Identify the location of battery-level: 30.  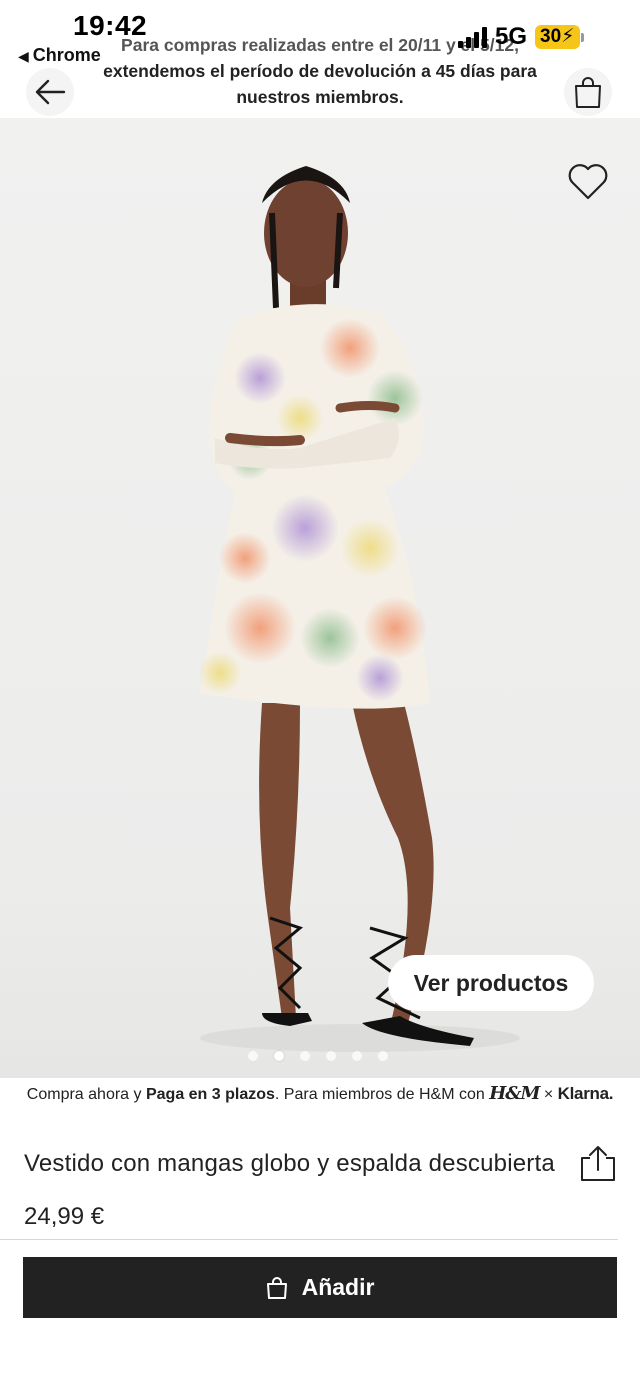
(551, 36).